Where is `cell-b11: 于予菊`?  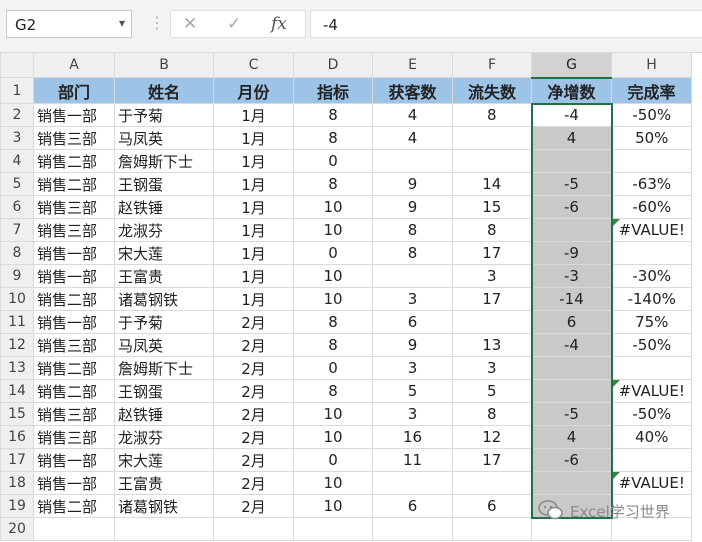 cell-b11: 于予菊 is located at coordinates (164, 322).